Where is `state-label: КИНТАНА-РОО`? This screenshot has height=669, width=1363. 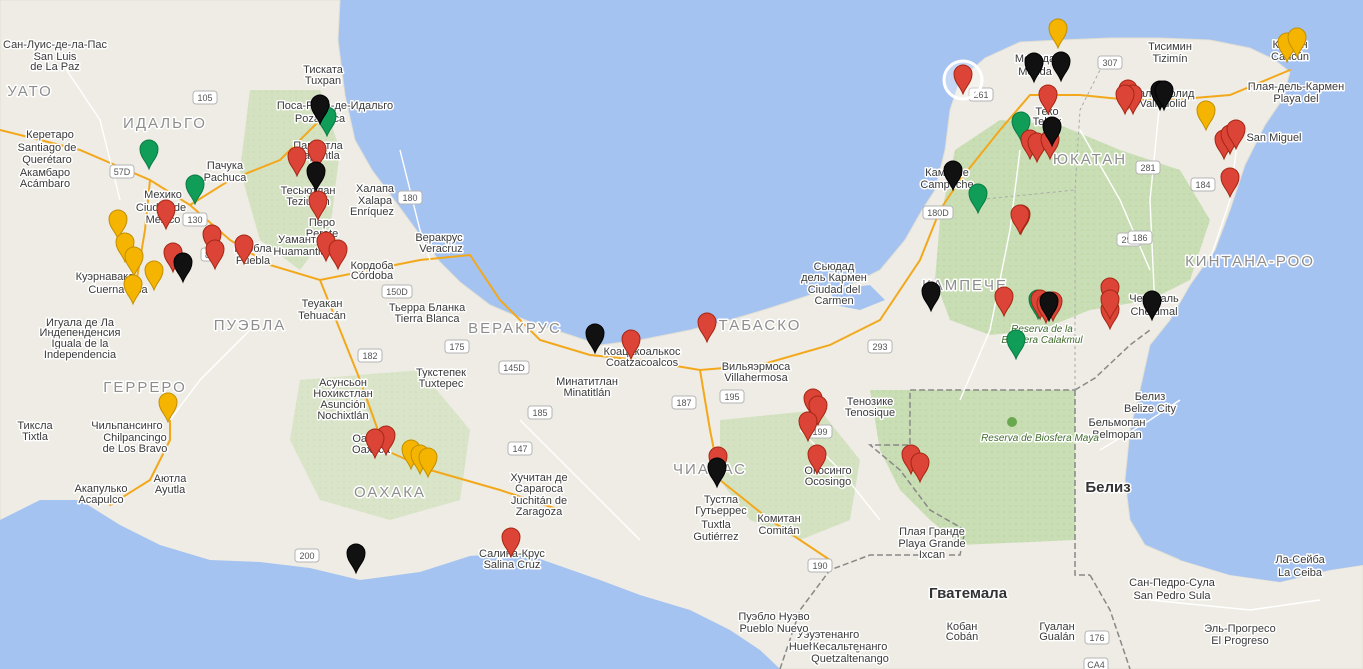
state-label: КИНТАНА-РОО is located at coordinates (1250, 261).